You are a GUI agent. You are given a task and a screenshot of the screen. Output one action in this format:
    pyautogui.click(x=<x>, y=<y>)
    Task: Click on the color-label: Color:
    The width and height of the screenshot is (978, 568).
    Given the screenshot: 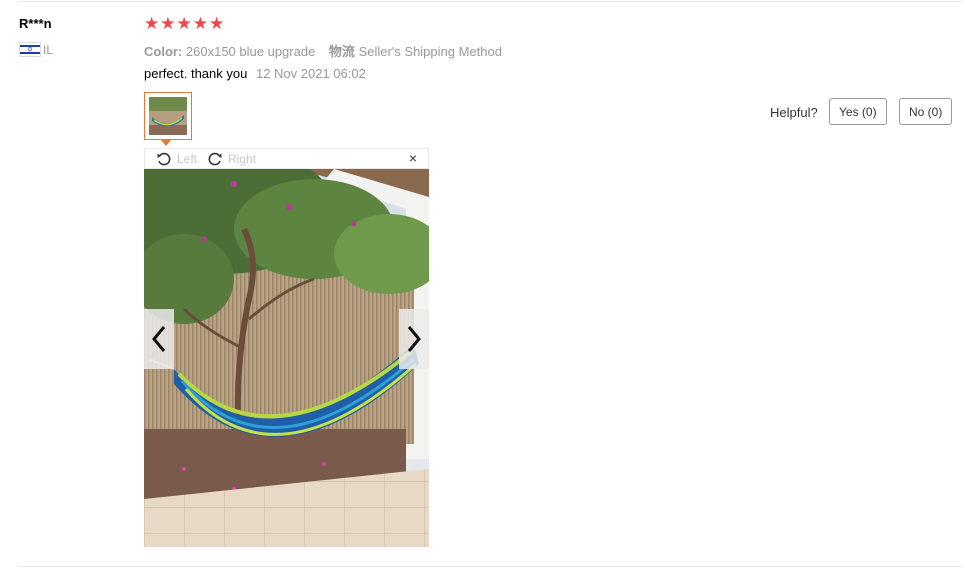 What is the action you would take?
    pyautogui.click(x=163, y=51)
    